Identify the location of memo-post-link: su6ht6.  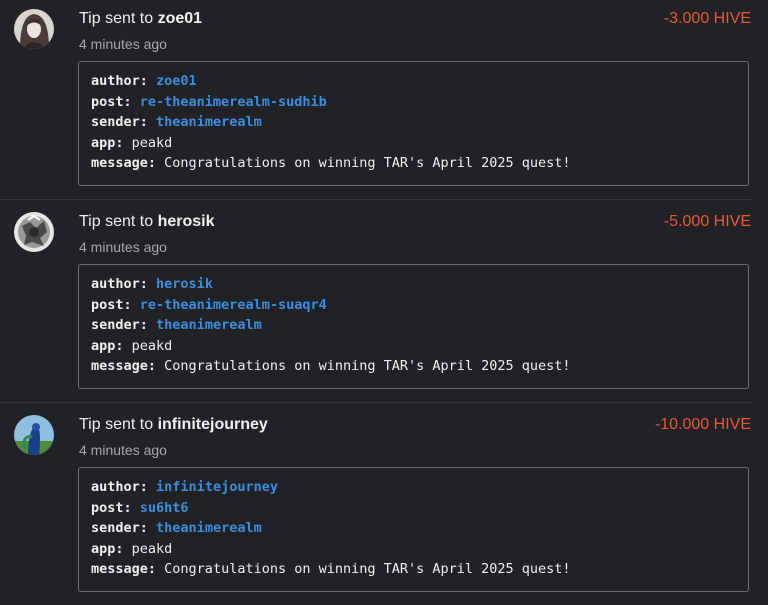
(164, 508).